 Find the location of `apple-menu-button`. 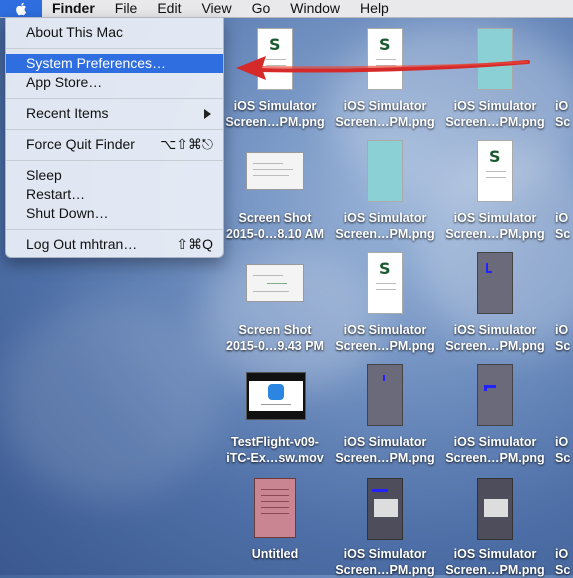

apple-menu-button is located at coordinates (21, 8).